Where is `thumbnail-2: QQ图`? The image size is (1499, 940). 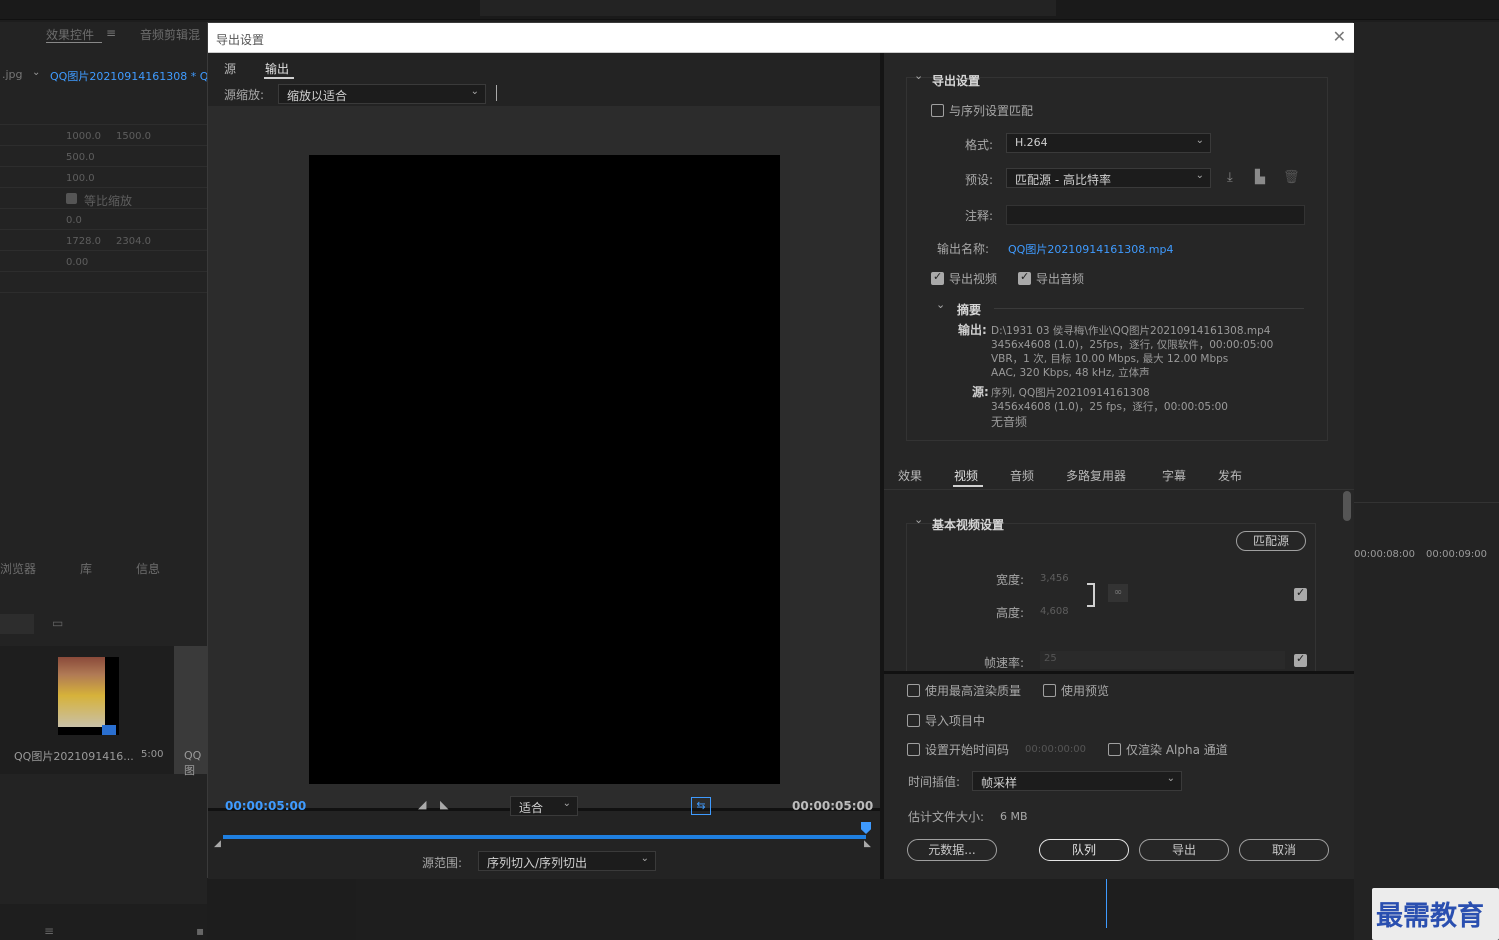
thumbnail-2: QQ图 is located at coordinates (190, 711).